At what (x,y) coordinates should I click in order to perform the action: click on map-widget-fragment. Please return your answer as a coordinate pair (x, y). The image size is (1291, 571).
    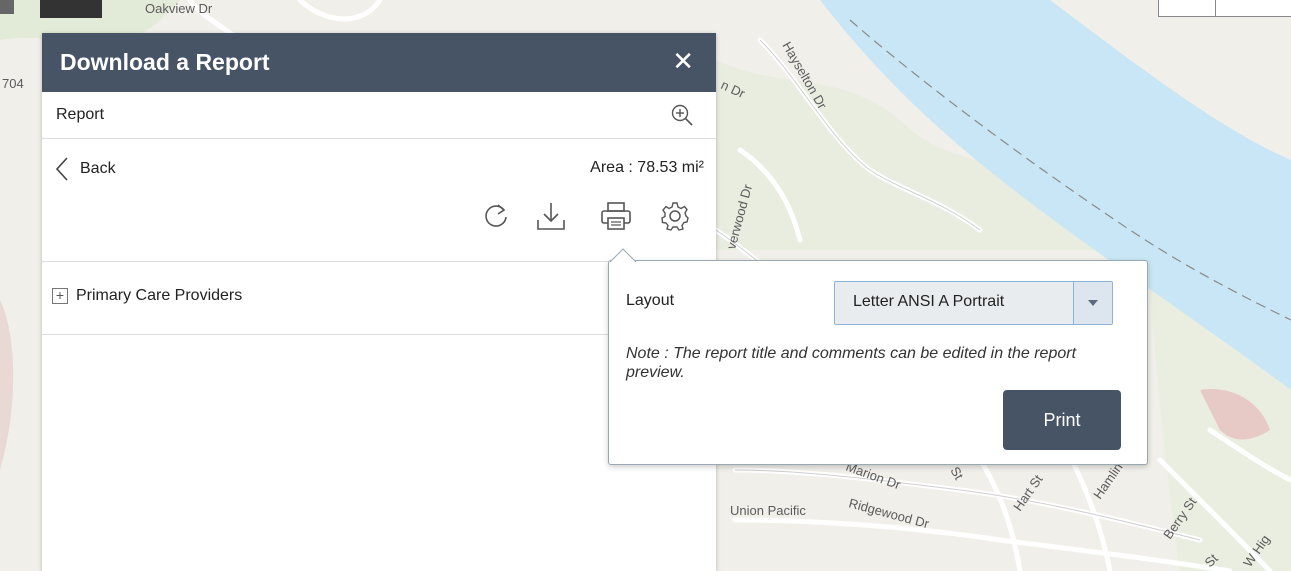
    Looking at the image, I should click on (1224, 8).